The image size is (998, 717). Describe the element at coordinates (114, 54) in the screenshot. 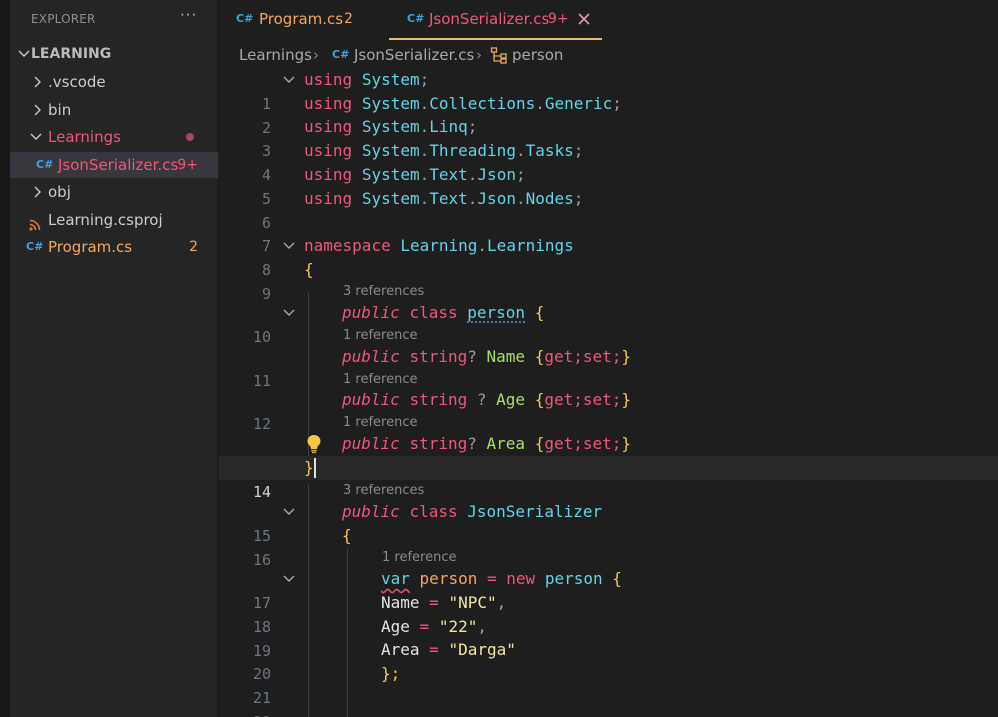

I see `workspace-folder: LEARNING` at that location.